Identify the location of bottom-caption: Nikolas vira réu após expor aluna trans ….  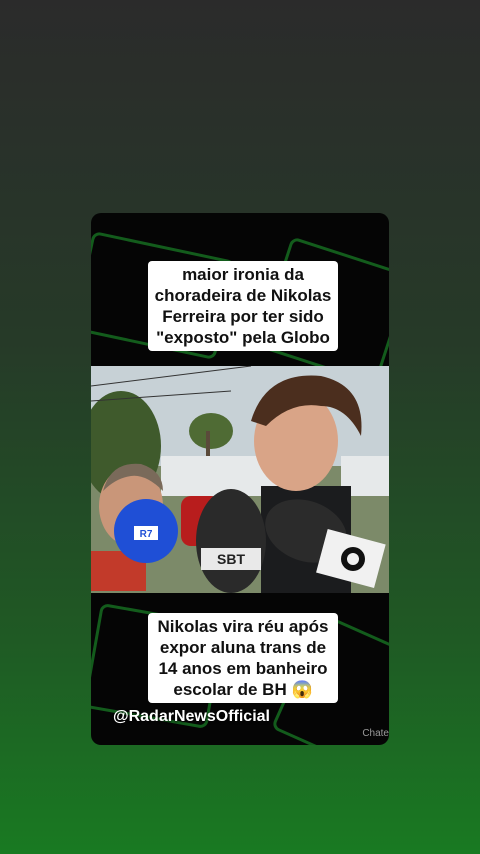
(243, 658).